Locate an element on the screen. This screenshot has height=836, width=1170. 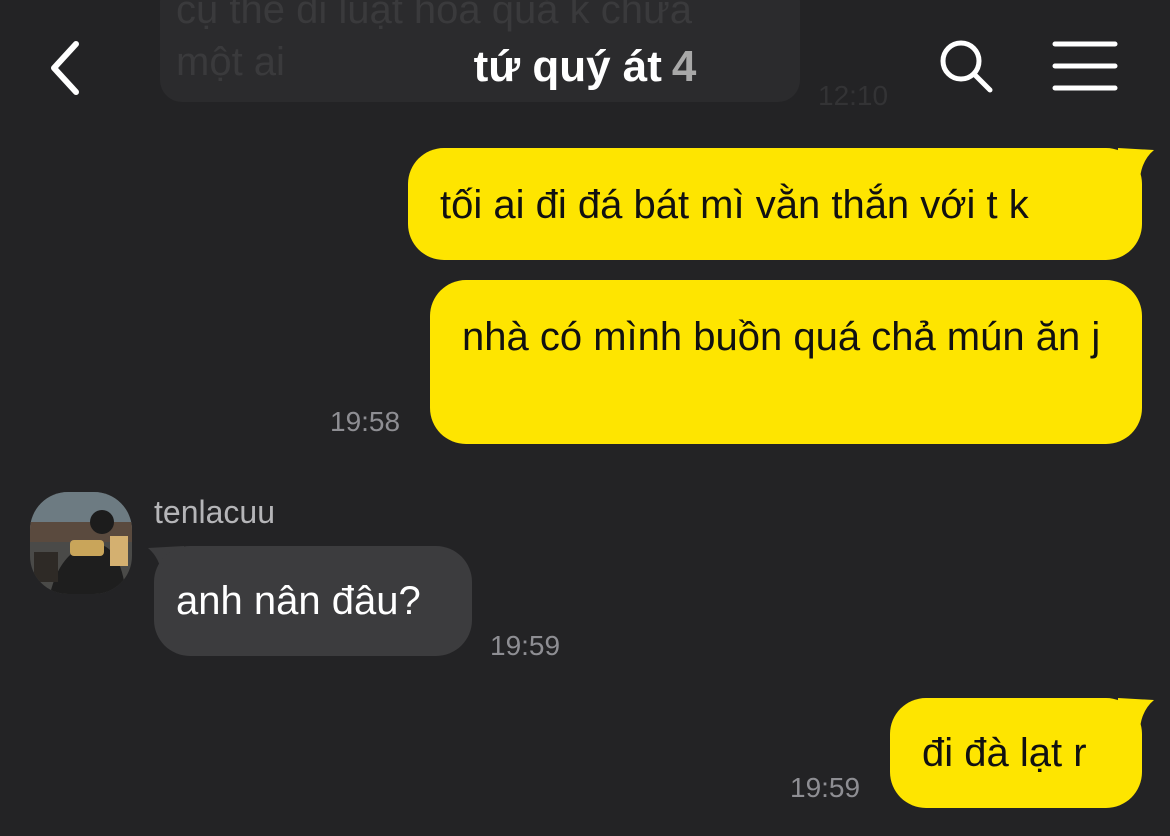
search-icon is located at coordinates (966, 66).